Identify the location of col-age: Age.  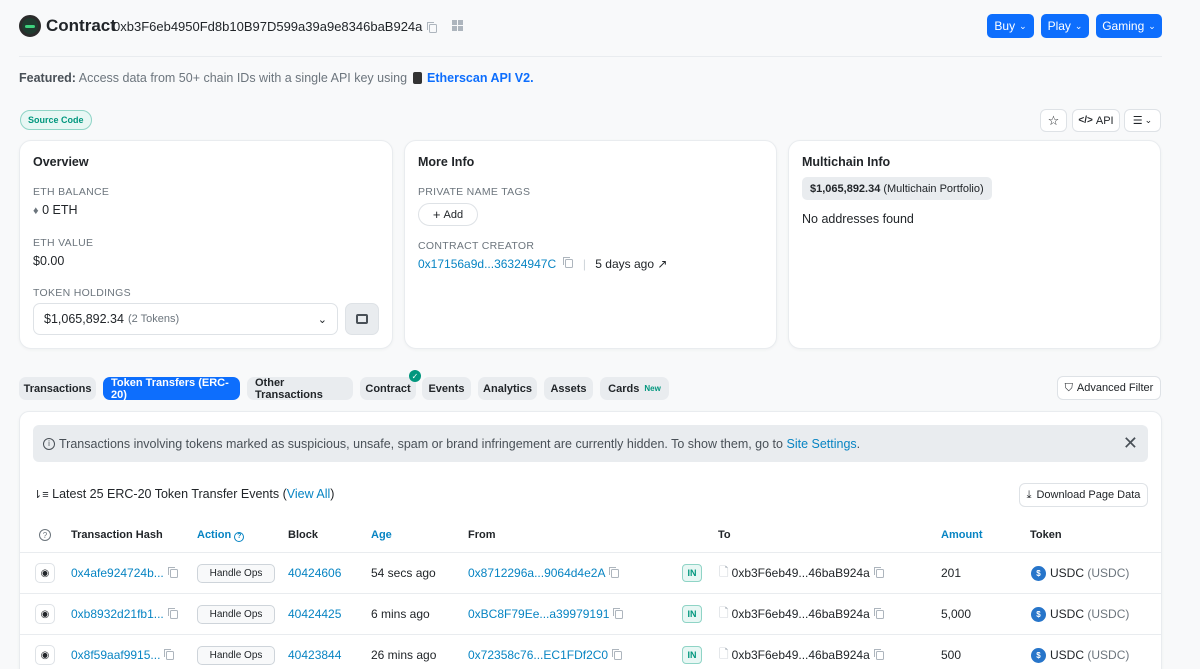
(381, 535).